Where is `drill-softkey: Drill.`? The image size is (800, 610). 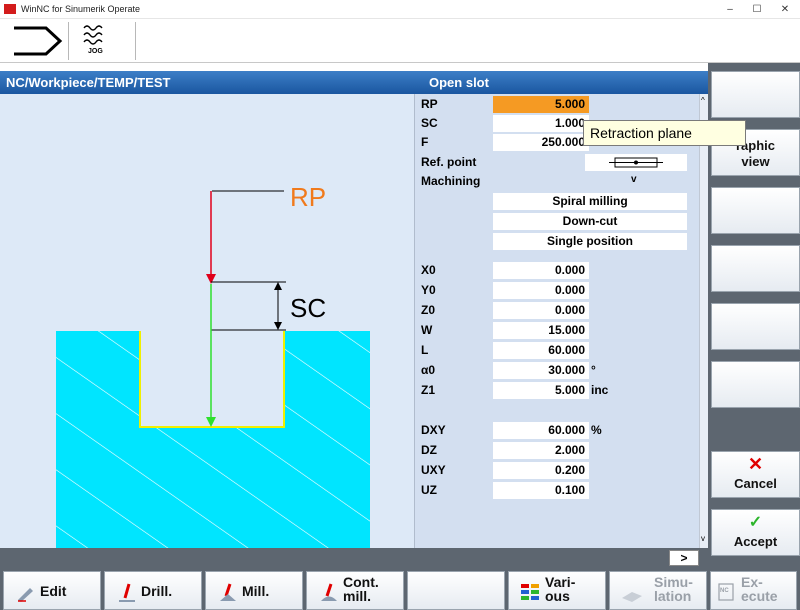 drill-softkey: Drill. is located at coordinates (153, 590).